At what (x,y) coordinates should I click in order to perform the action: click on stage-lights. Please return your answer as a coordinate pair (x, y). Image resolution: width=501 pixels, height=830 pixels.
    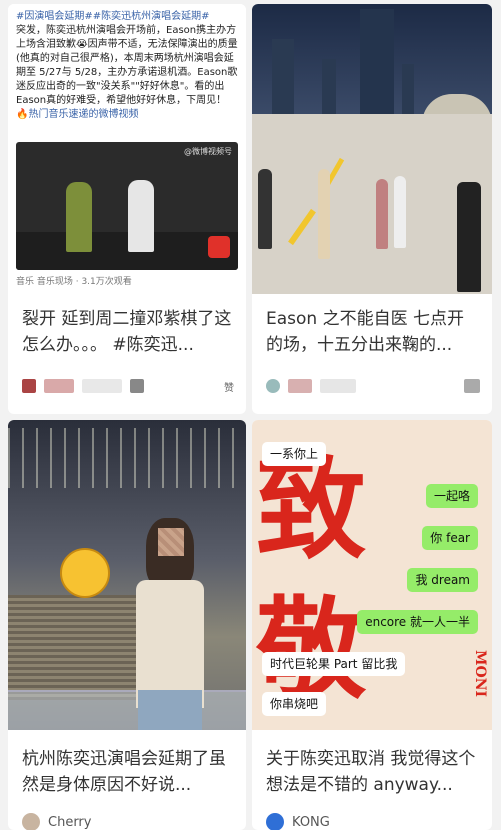
    Looking at the image, I should click on (127, 458).